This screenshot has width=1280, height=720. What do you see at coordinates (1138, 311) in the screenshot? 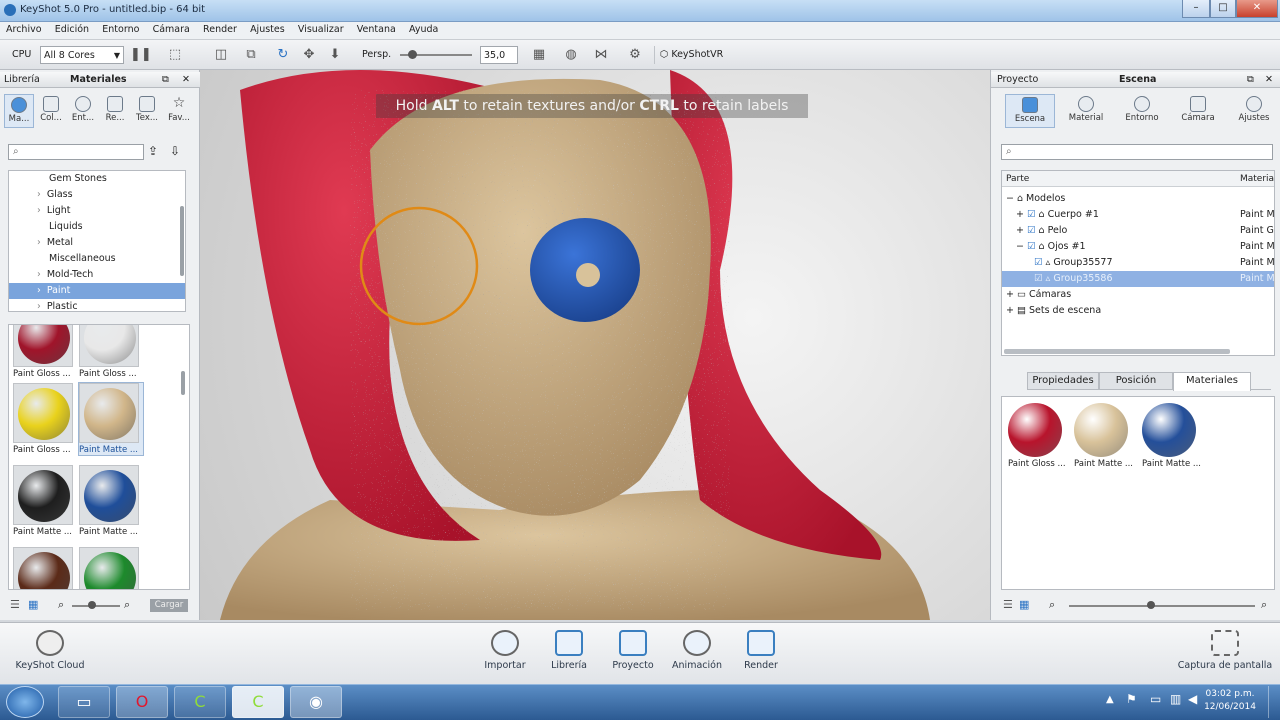
I see `tree-row-scene-sets: + ▤ Sets de escena` at bounding box center [1138, 311].